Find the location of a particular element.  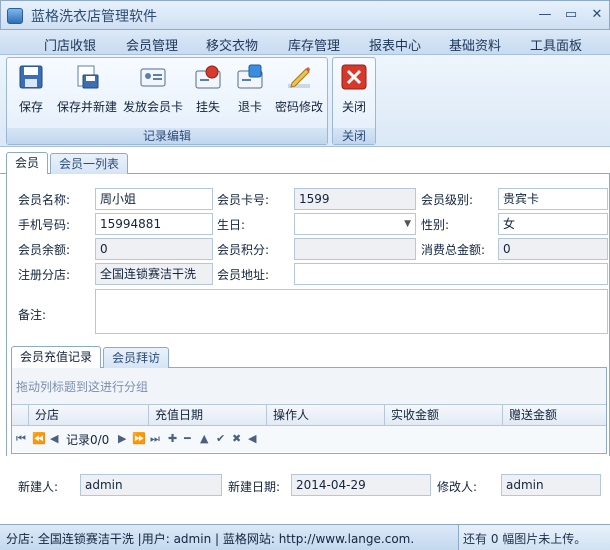

return-card-label: 退卡 is located at coordinates (249, 107).